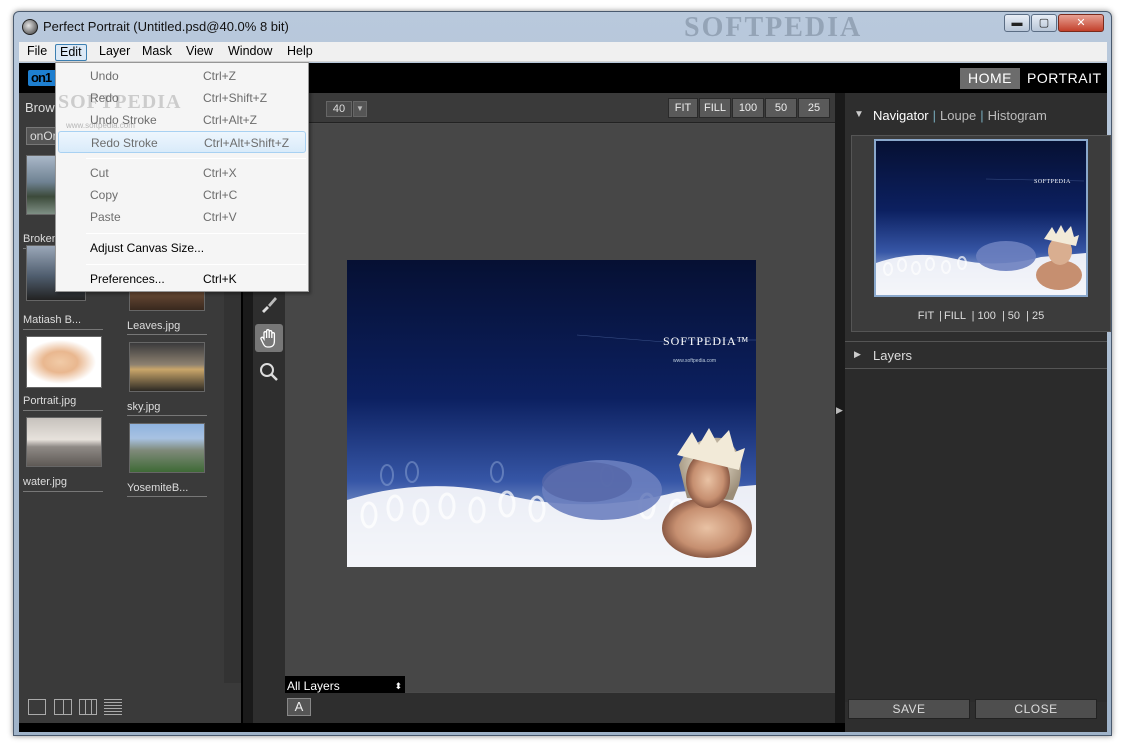 The image size is (1132, 755). Describe the element at coordinates (250, 52) in the screenshot. I see `menu-window: Window` at that location.